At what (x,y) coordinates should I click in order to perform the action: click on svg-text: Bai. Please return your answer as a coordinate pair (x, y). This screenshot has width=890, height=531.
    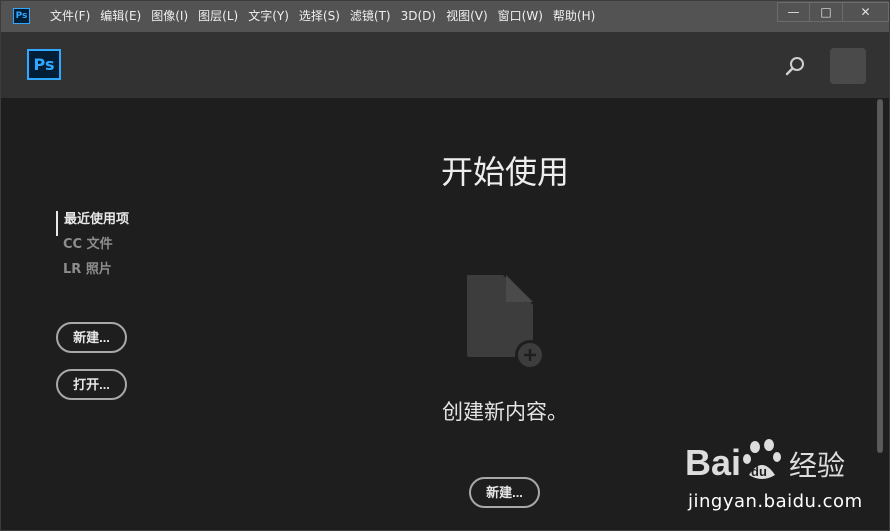
    Looking at the image, I should click on (713, 462).